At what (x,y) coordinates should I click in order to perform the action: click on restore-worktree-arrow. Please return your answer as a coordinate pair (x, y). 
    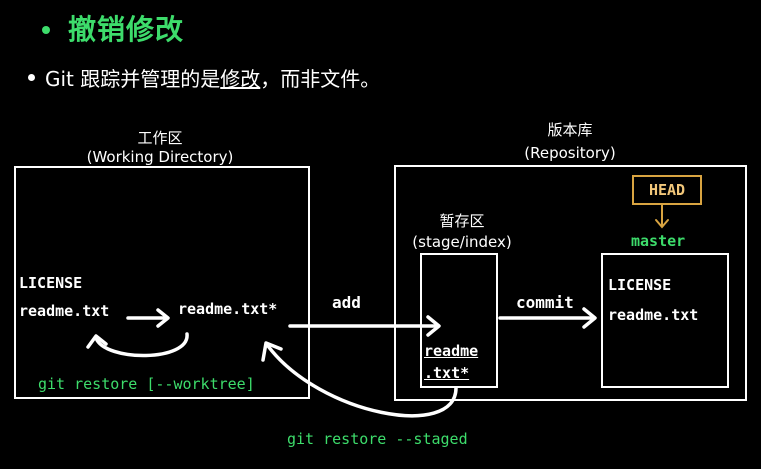
    Looking at the image, I should click on (141, 345).